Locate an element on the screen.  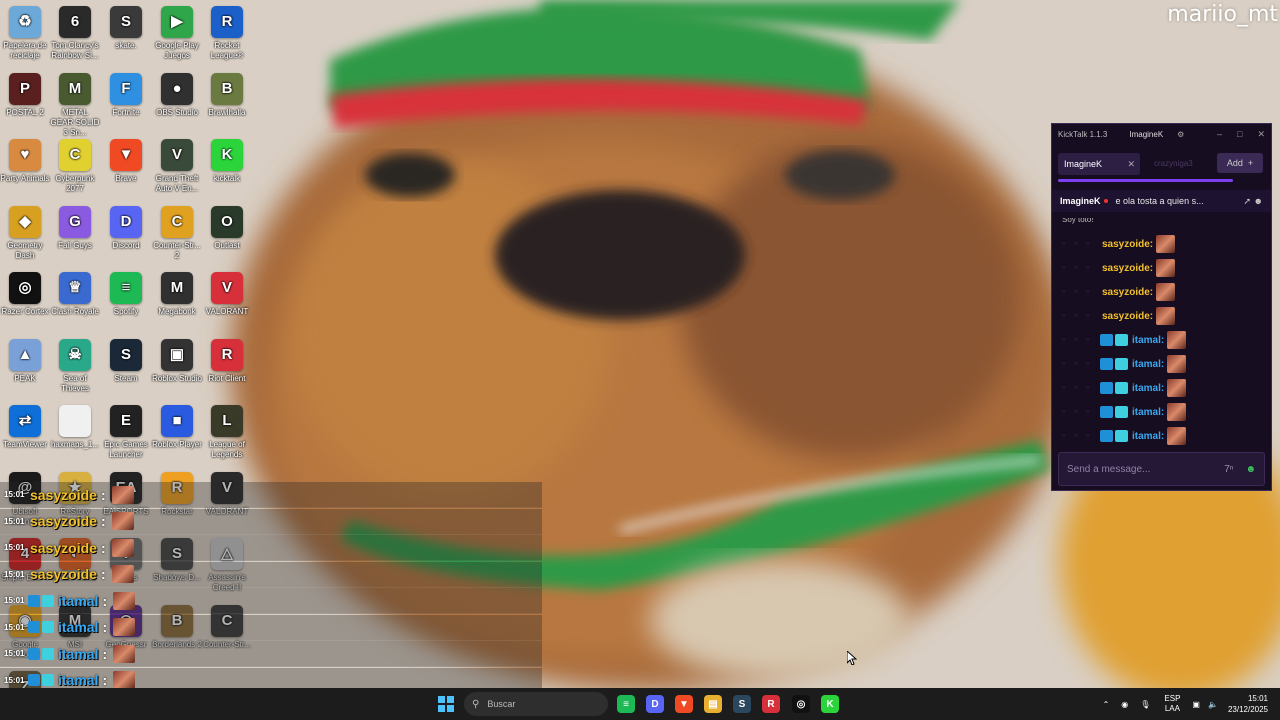
close-tab-icon: ✕ is located at coordinates (1131, 164).